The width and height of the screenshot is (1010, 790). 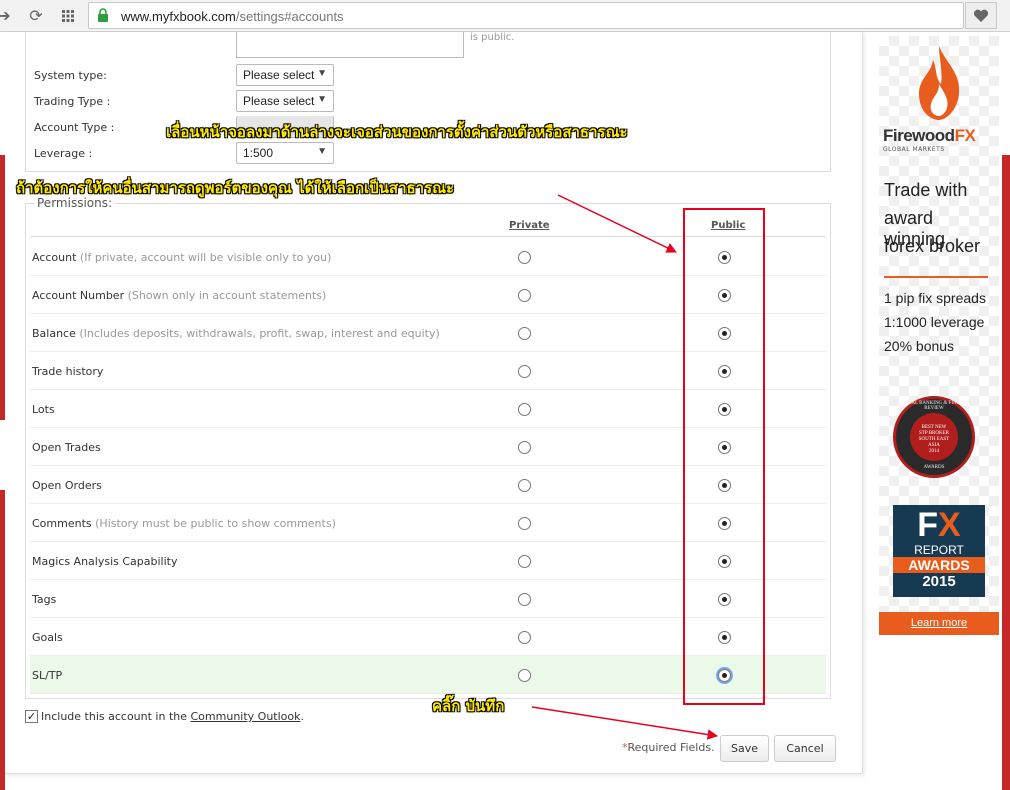 I want to click on save-button: Save, so click(x=744, y=748).